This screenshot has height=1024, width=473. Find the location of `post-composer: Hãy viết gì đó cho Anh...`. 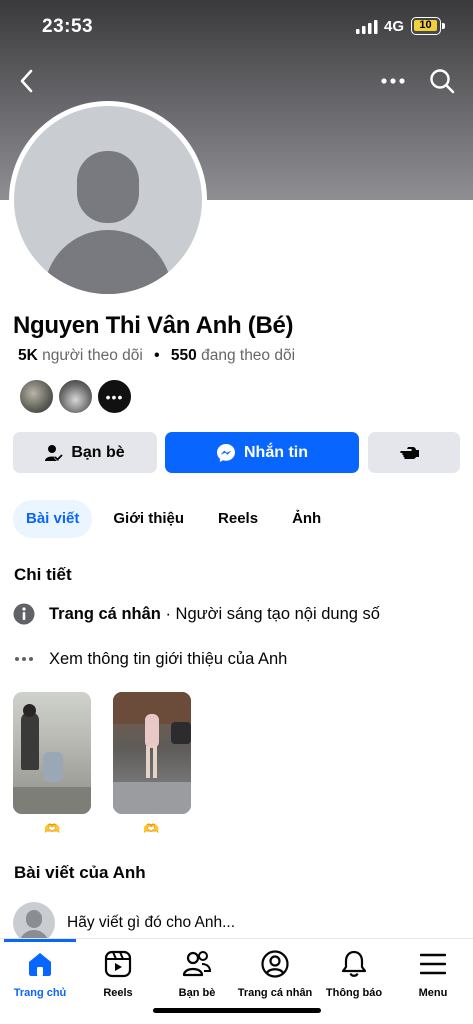

post-composer: Hãy viết gì đó cho Anh... is located at coordinates (151, 923).